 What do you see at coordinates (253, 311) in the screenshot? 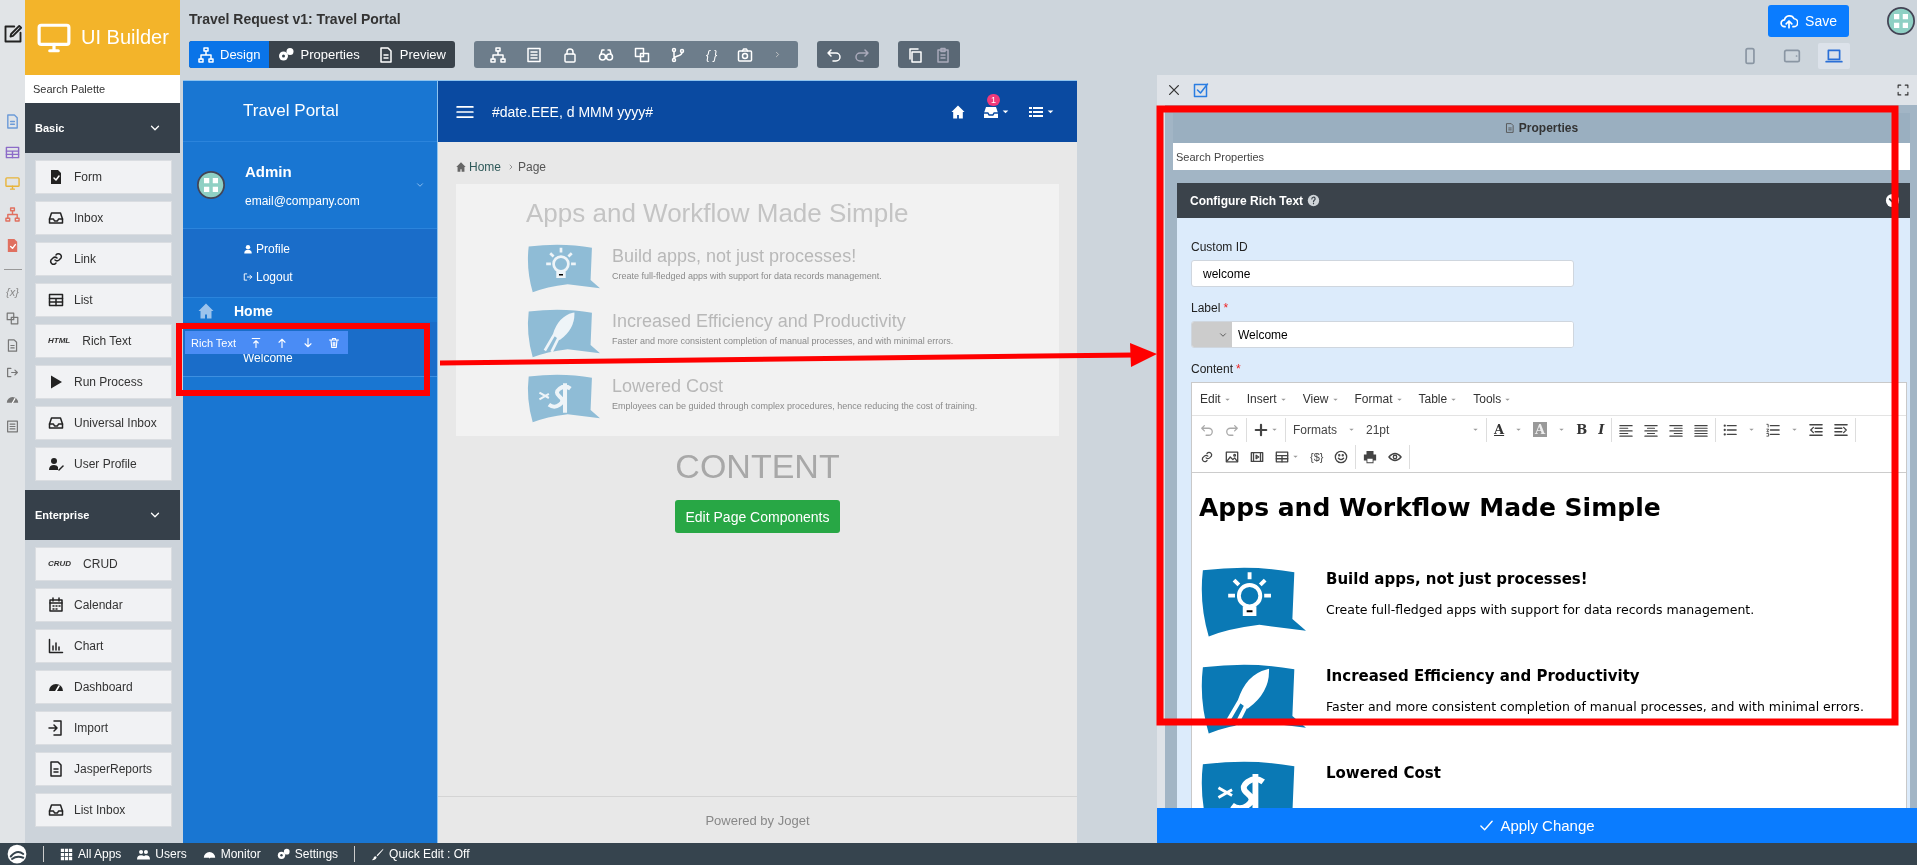
I see `menu-item: Home` at bounding box center [253, 311].